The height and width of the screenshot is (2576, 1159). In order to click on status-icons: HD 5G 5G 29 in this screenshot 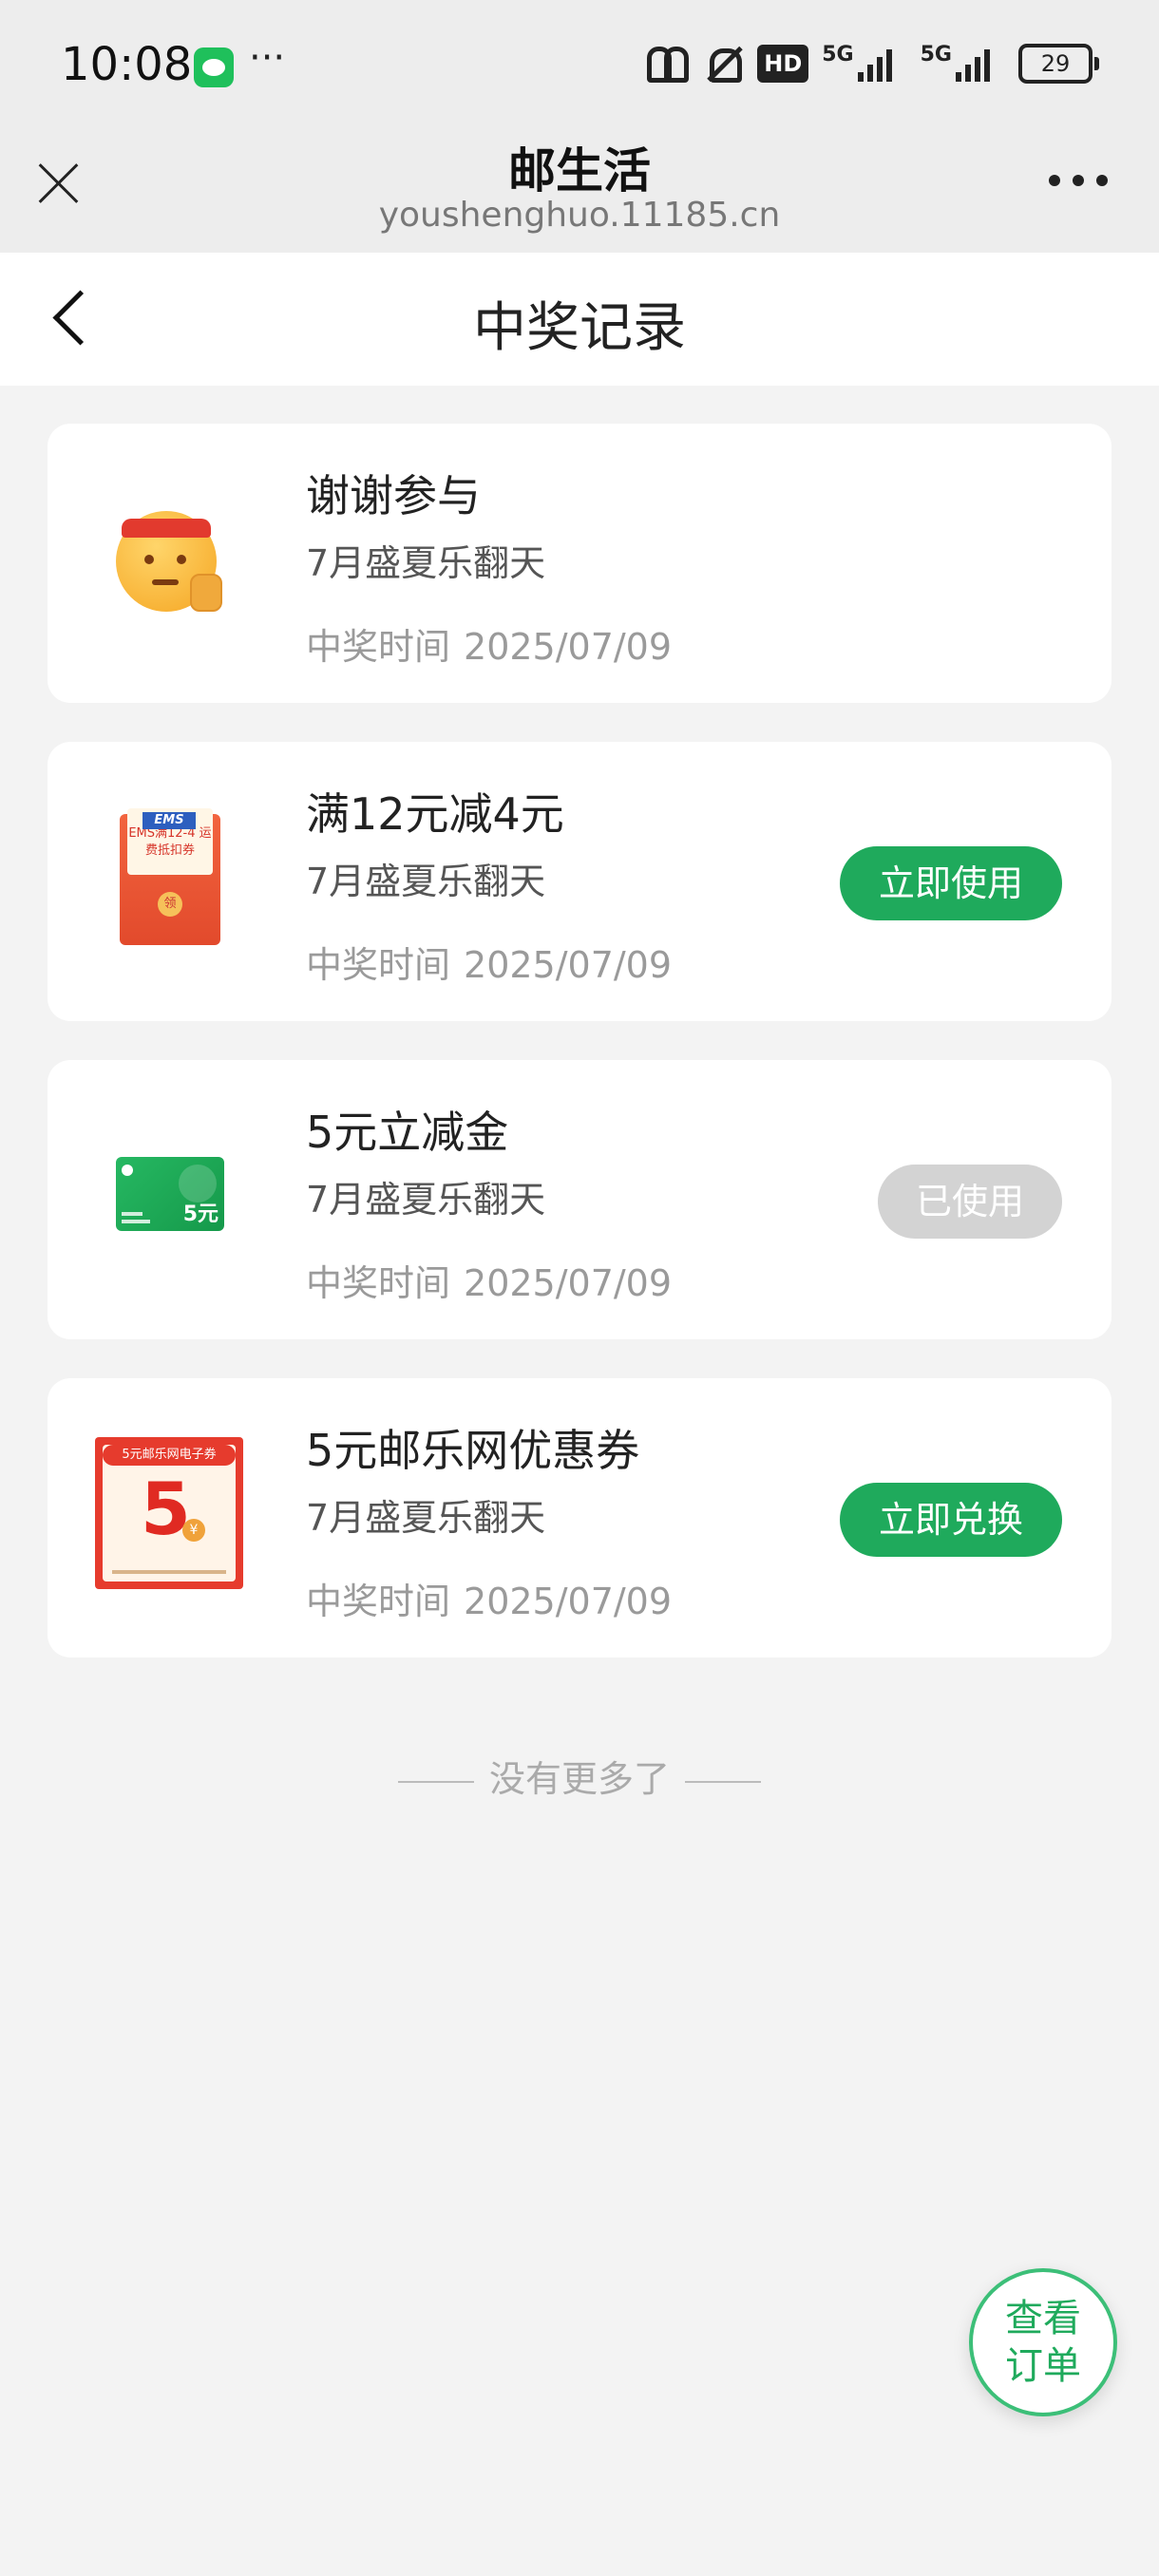, I will do `click(872, 63)`.